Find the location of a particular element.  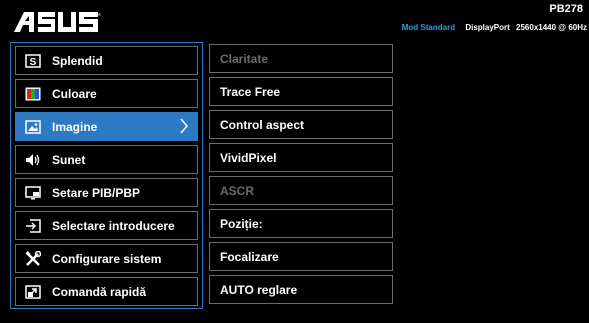

input-select-icon is located at coordinates (33, 226).